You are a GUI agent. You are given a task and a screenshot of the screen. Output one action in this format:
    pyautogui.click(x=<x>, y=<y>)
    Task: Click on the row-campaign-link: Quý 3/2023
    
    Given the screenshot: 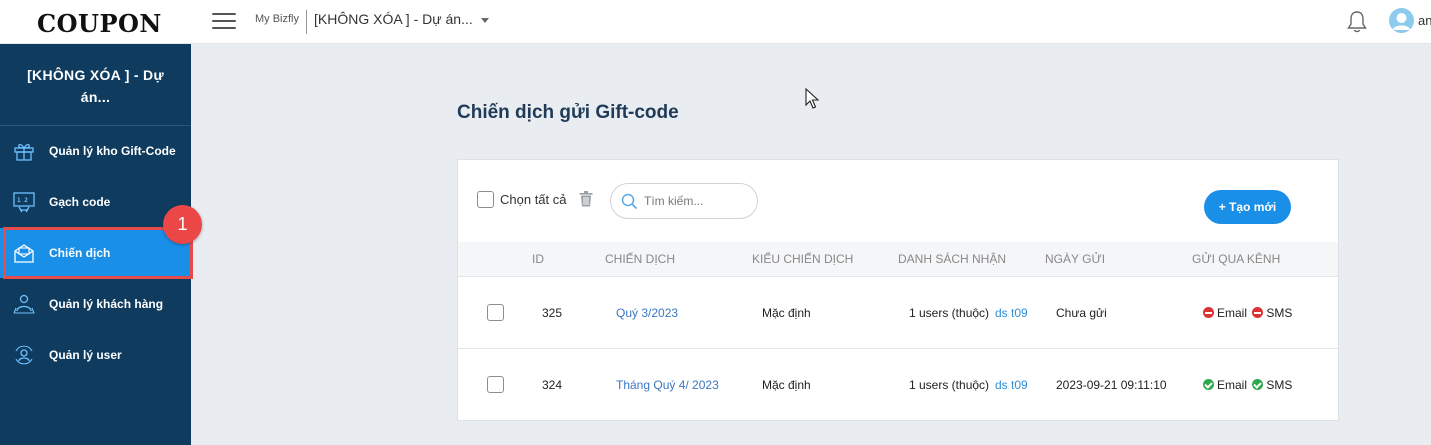 What is the action you would take?
    pyautogui.click(x=647, y=313)
    